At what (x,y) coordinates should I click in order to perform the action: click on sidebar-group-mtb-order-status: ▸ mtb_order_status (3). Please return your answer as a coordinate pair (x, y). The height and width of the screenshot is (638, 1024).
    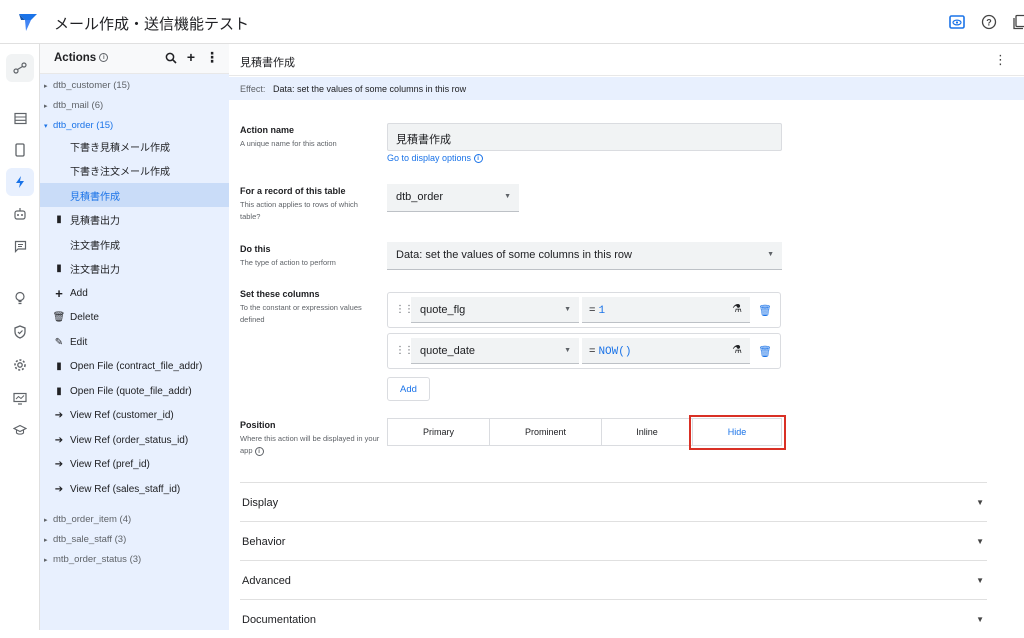
    Looking at the image, I should click on (92, 559).